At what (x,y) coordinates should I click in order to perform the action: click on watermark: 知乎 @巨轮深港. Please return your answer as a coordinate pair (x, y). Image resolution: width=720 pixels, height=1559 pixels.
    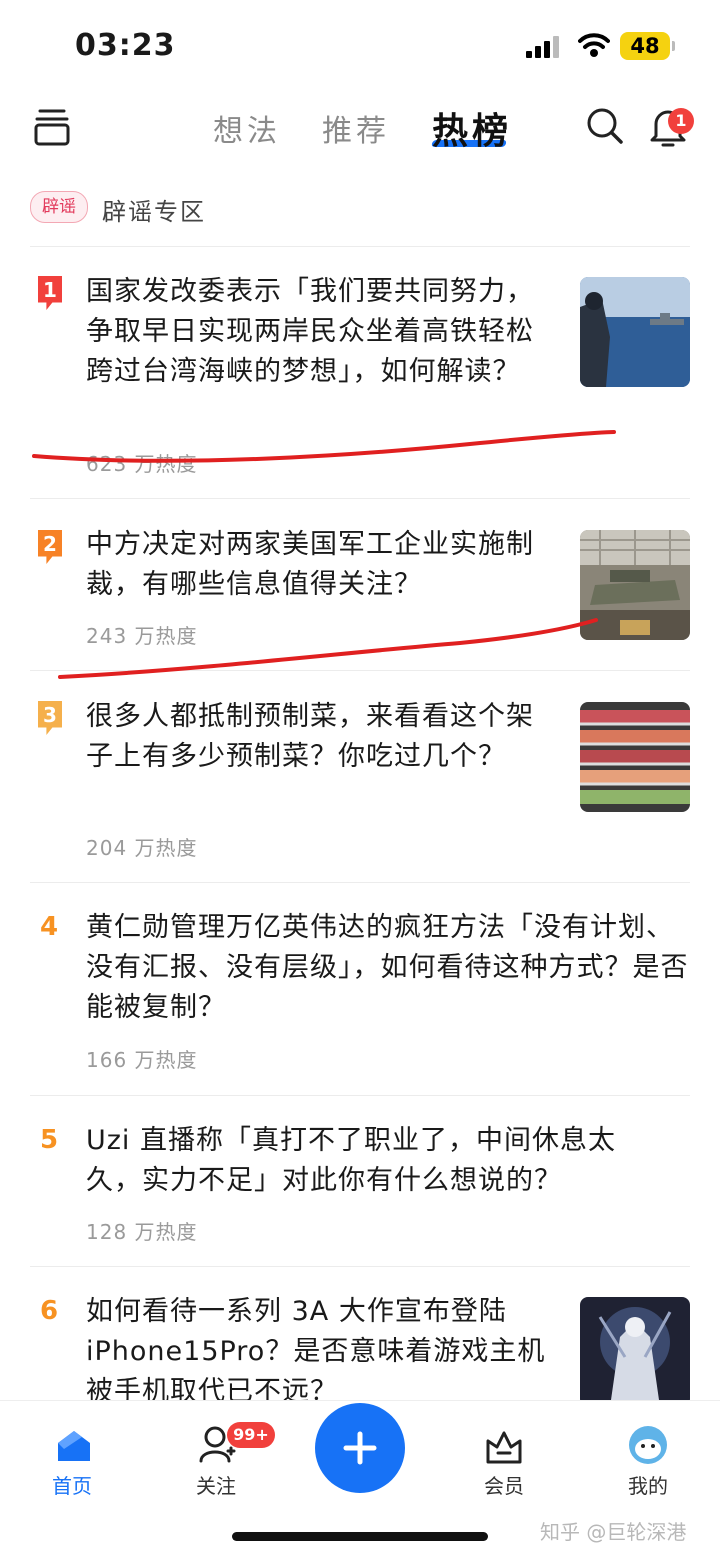
    Looking at the image, I should click on (613, 1532).